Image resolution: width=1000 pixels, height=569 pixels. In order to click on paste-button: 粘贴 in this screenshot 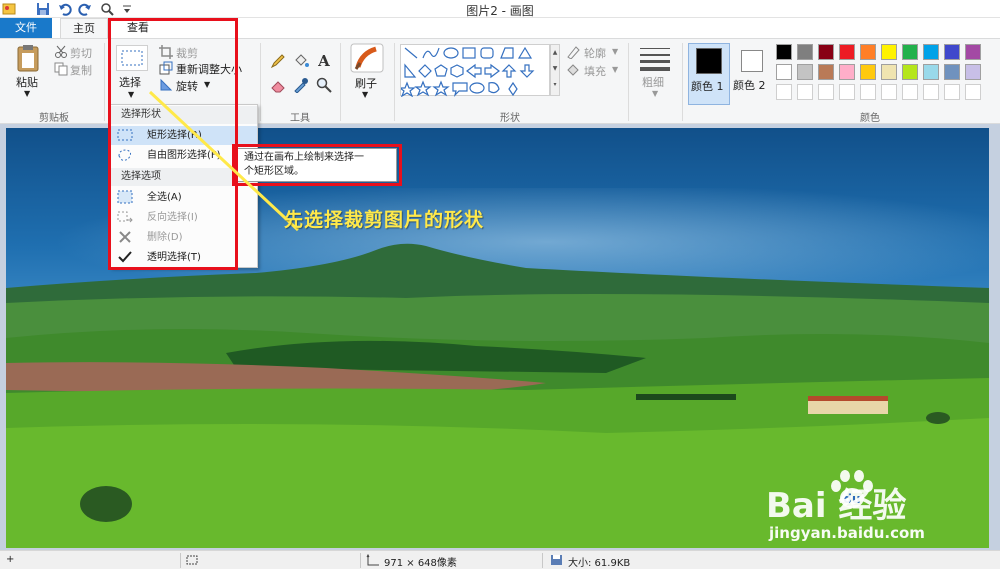, I will do `click(27, 82)`.